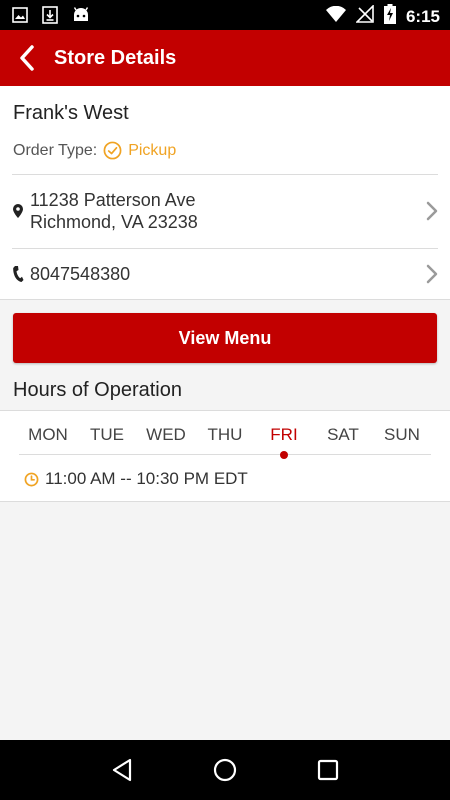  I want to click on wifi-icon, so click(335, 16).